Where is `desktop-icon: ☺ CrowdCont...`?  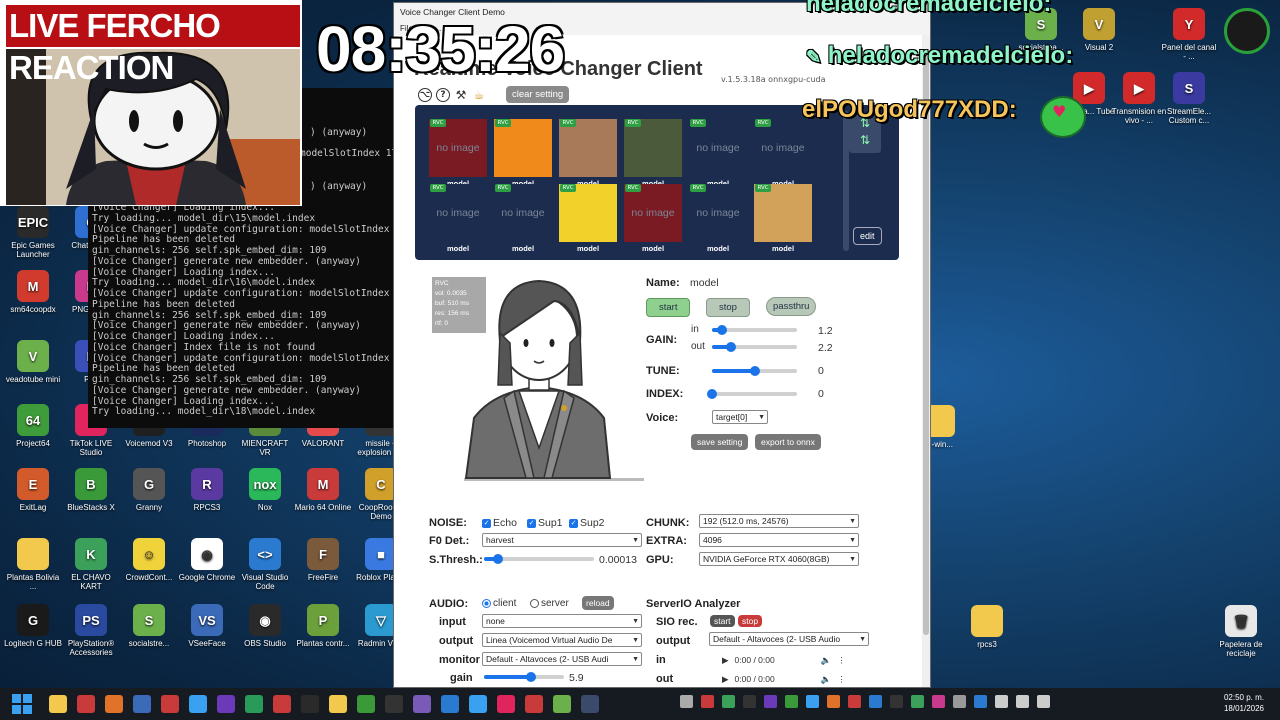
desktop-icon: ☺ CrowdCont... is located at coordinates (149, 569).